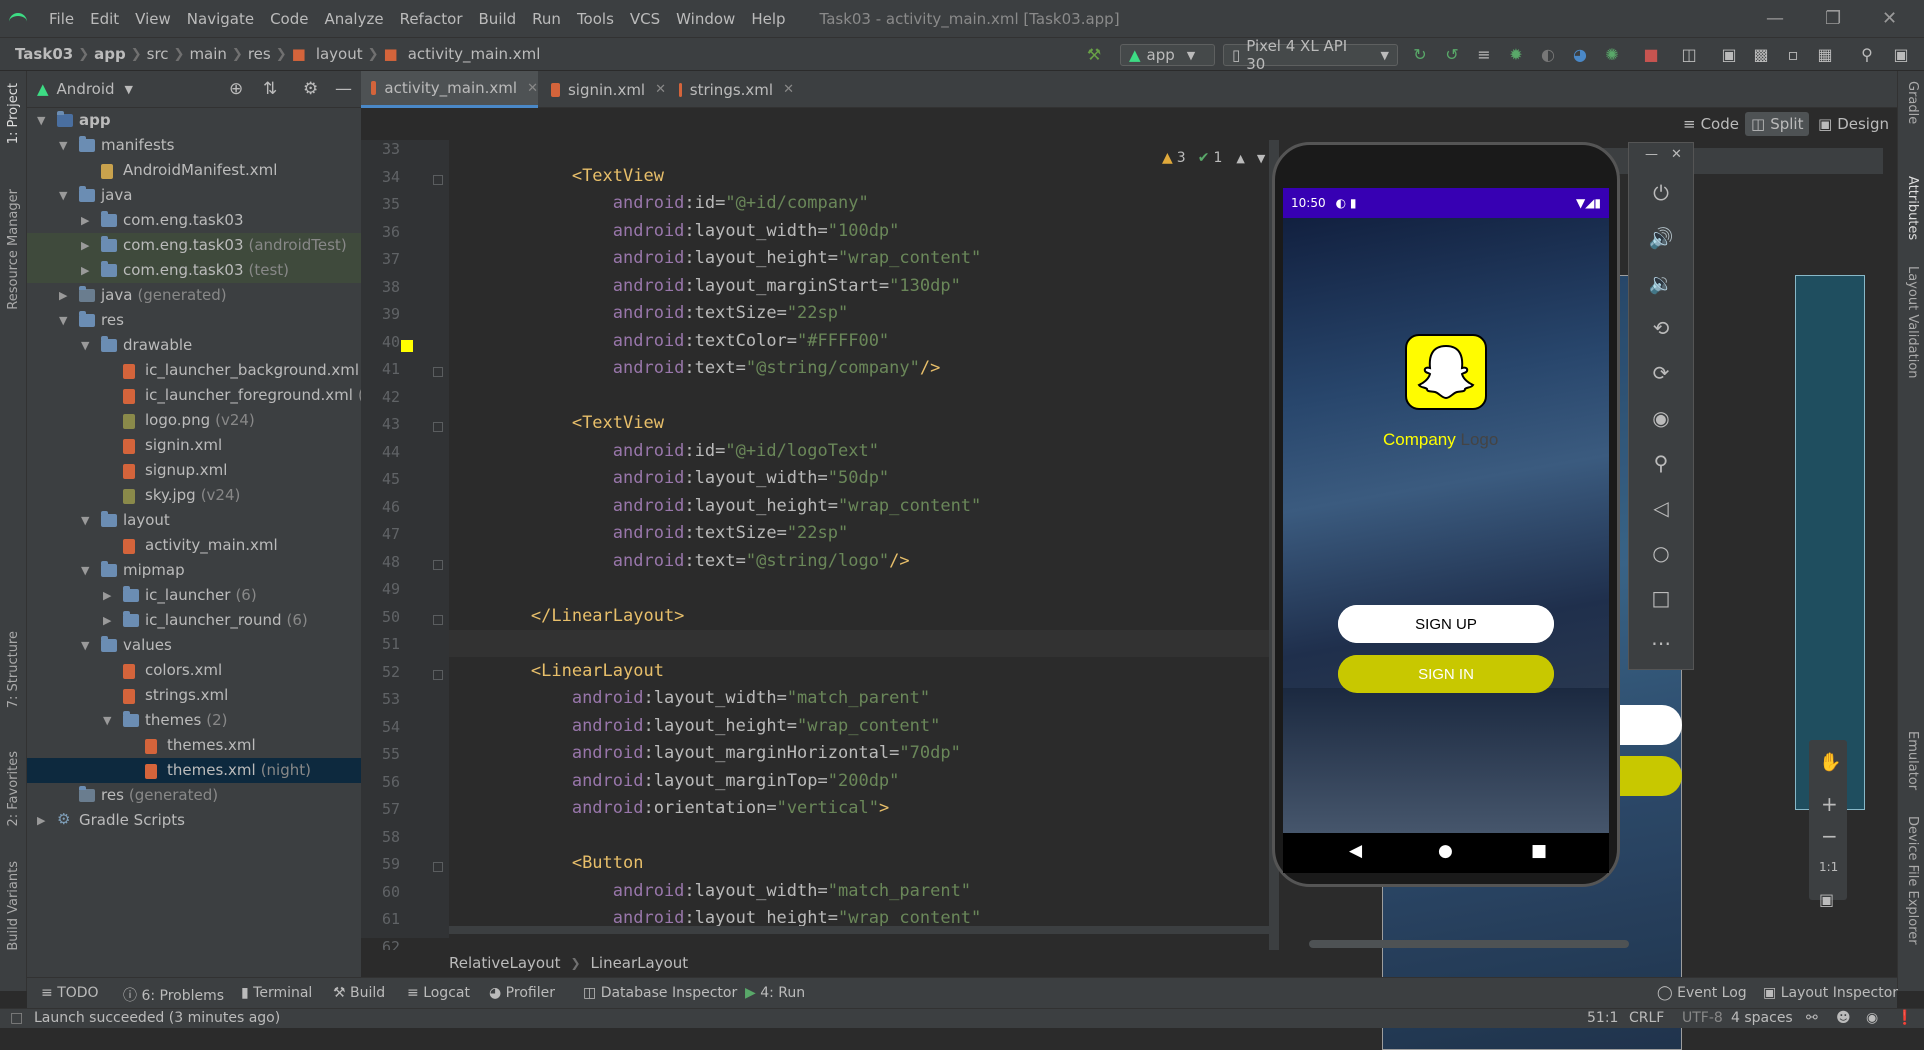 The width and height of the screenshot is (1924, 1050). What do you see at coordinates (449, 89) in the screenshot?
I see `tab-activity-main: activity_main.xml ✕` at bounding box center [449, 89].